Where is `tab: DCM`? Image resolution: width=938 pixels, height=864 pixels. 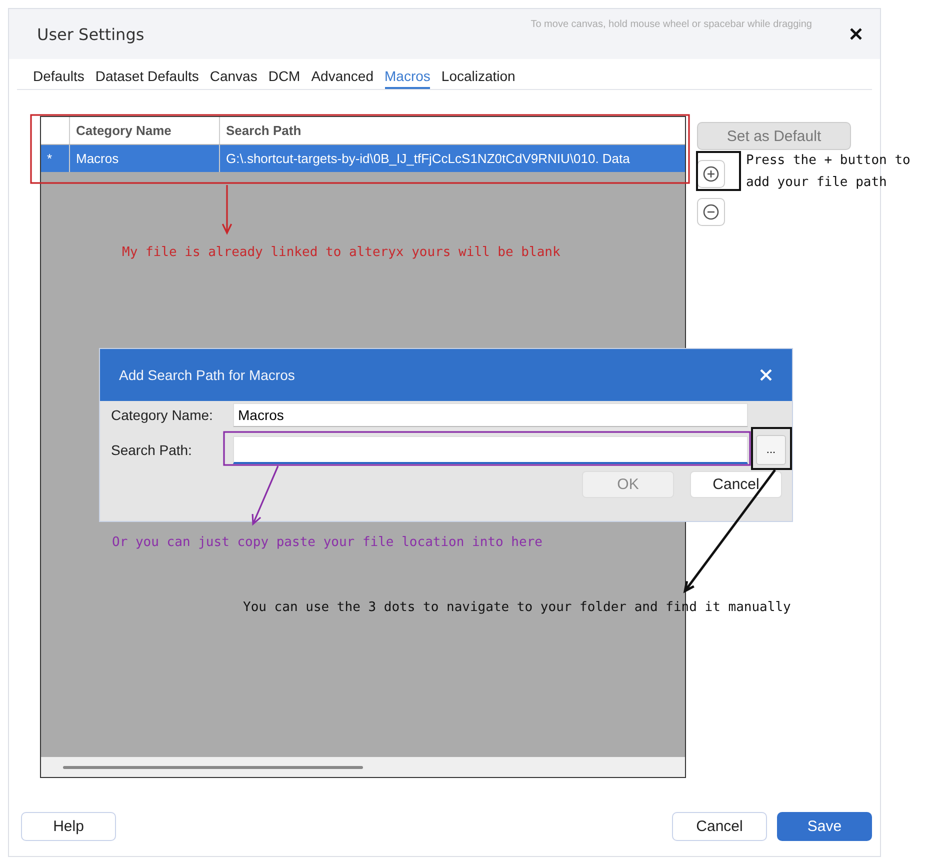 tab: DCM is located at coordinates (284, 78).